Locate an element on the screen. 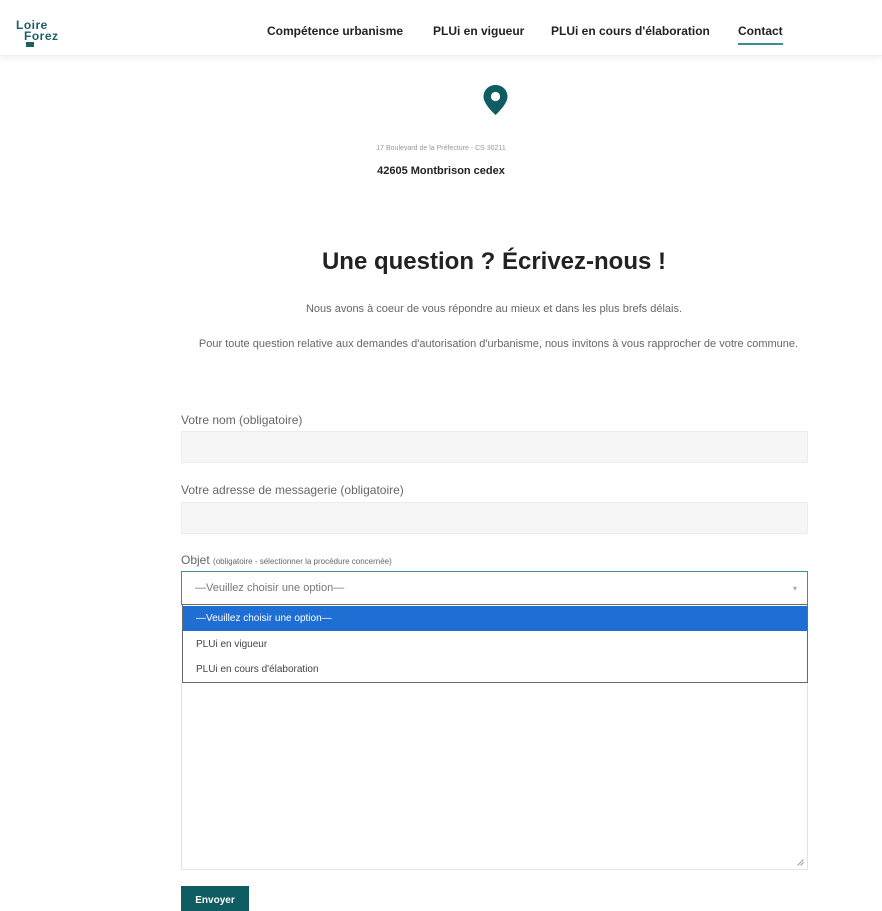 The height and width of the screenshot is (911, 882). dropdown-option: —Veuillez choisir une option— is located at coordinates (495, 618).